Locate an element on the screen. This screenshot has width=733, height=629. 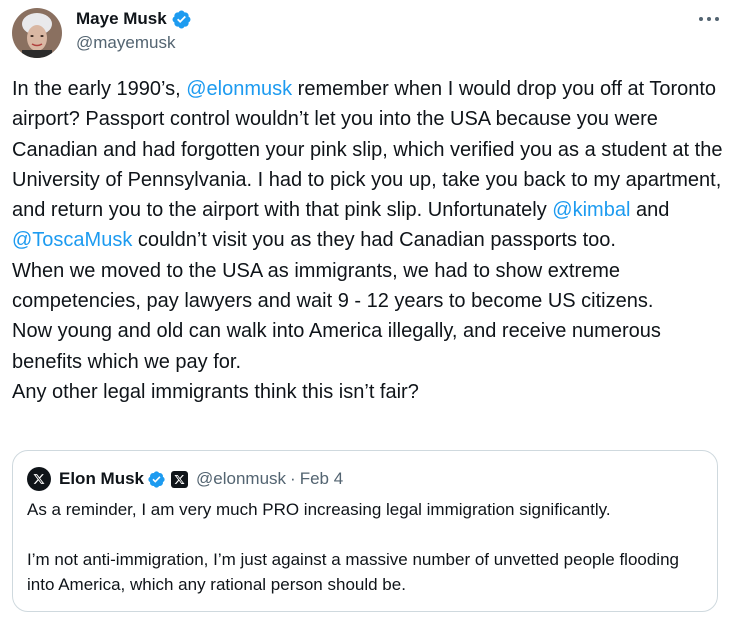
x-logo-icon is located at coordinates (39, 479).